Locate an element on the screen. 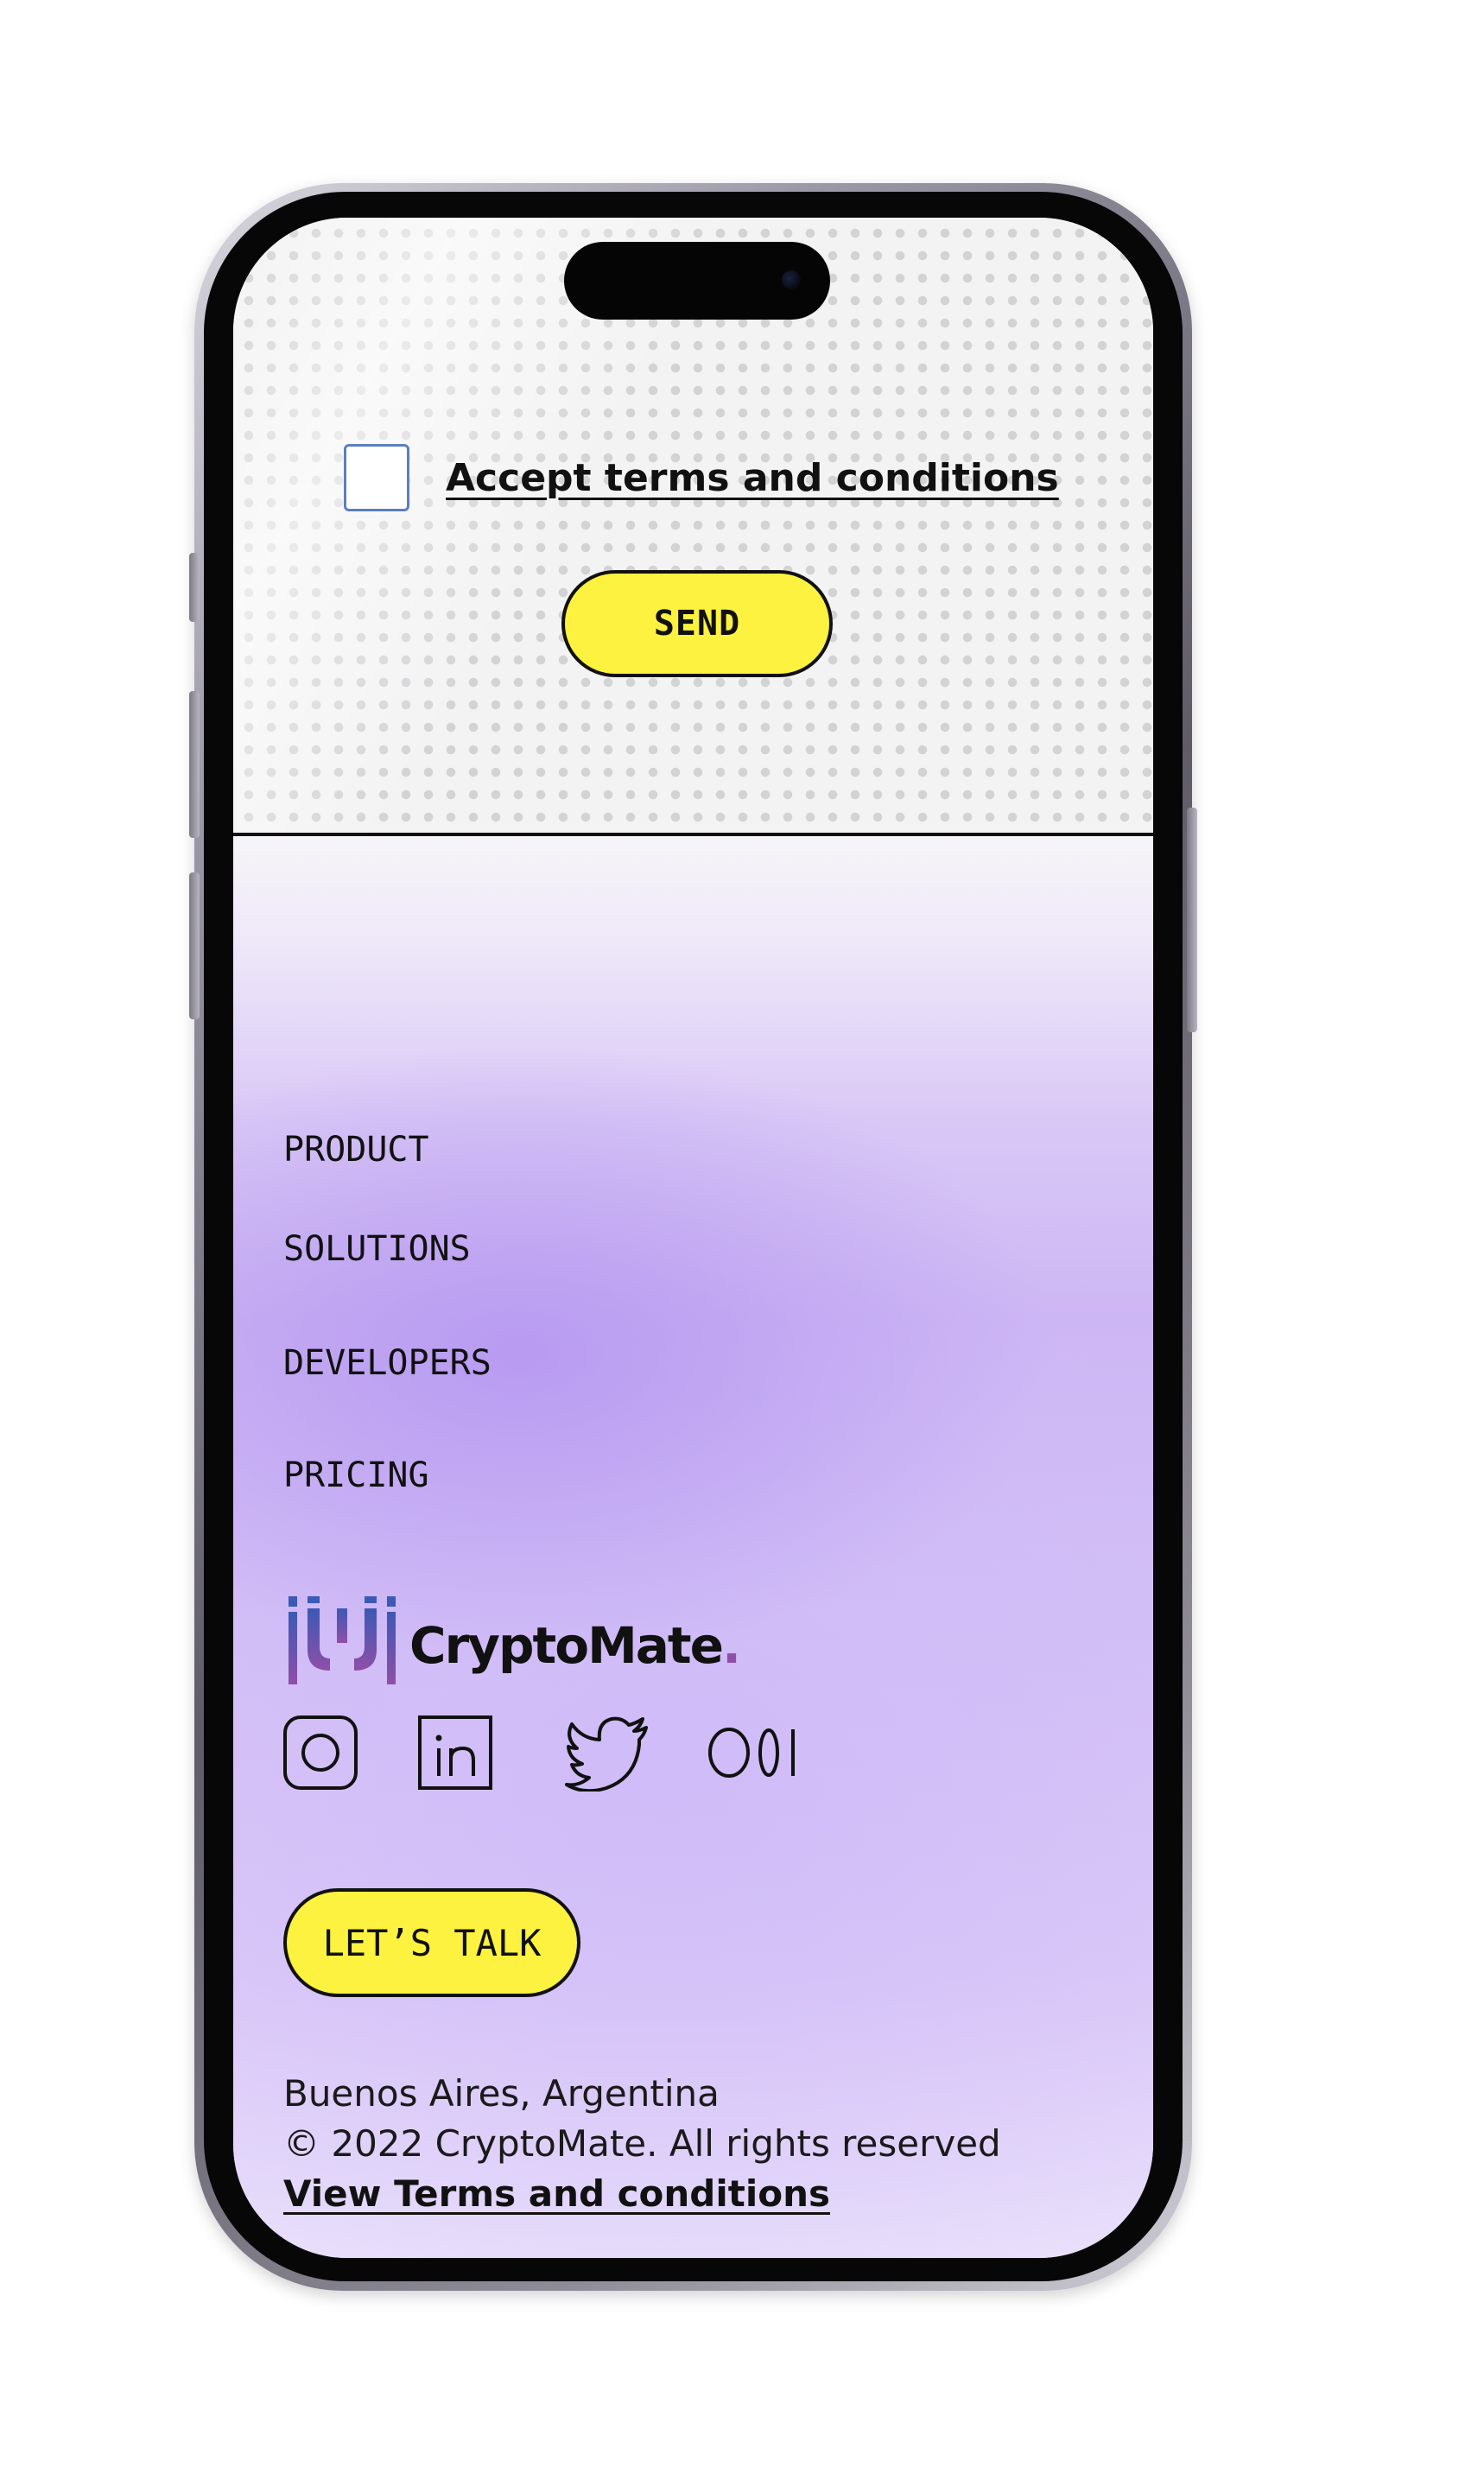 Image resolution: width=1484 pixels, height=2486 pixels. silent-switch is located at coordinates (194, 587).